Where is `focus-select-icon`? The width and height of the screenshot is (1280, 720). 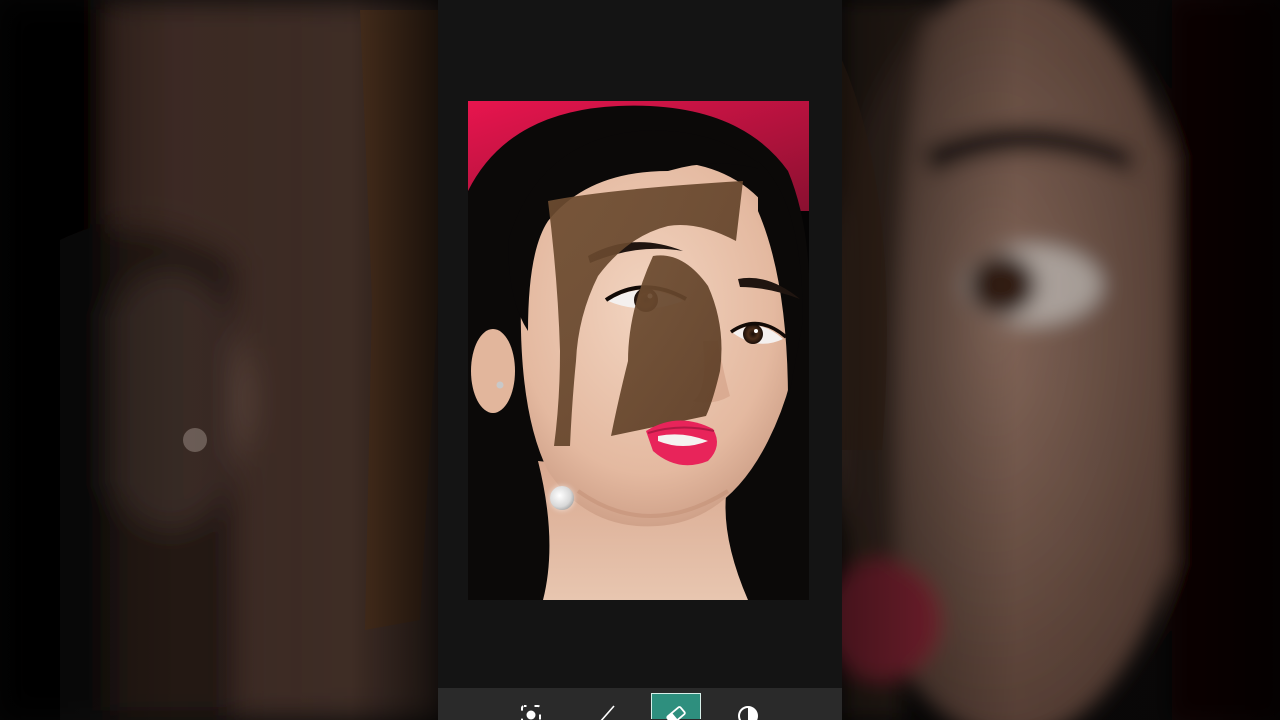
focus-select-icon is located at coordinates (531, 712).